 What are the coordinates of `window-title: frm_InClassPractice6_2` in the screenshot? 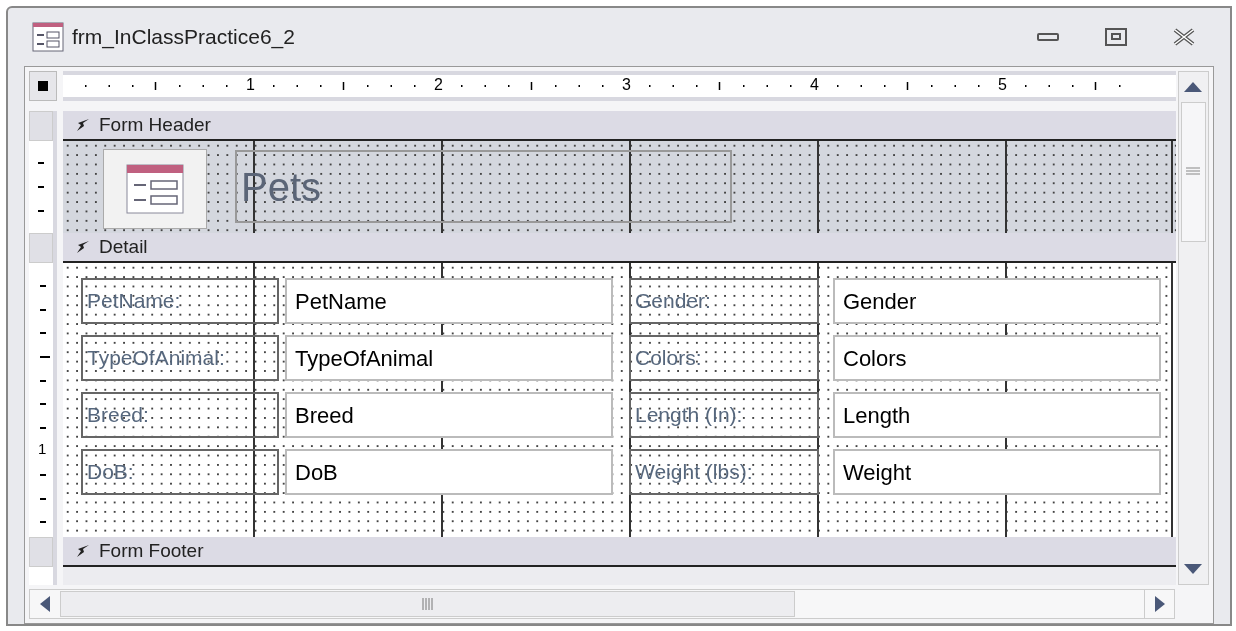 It's located at (183, 37).